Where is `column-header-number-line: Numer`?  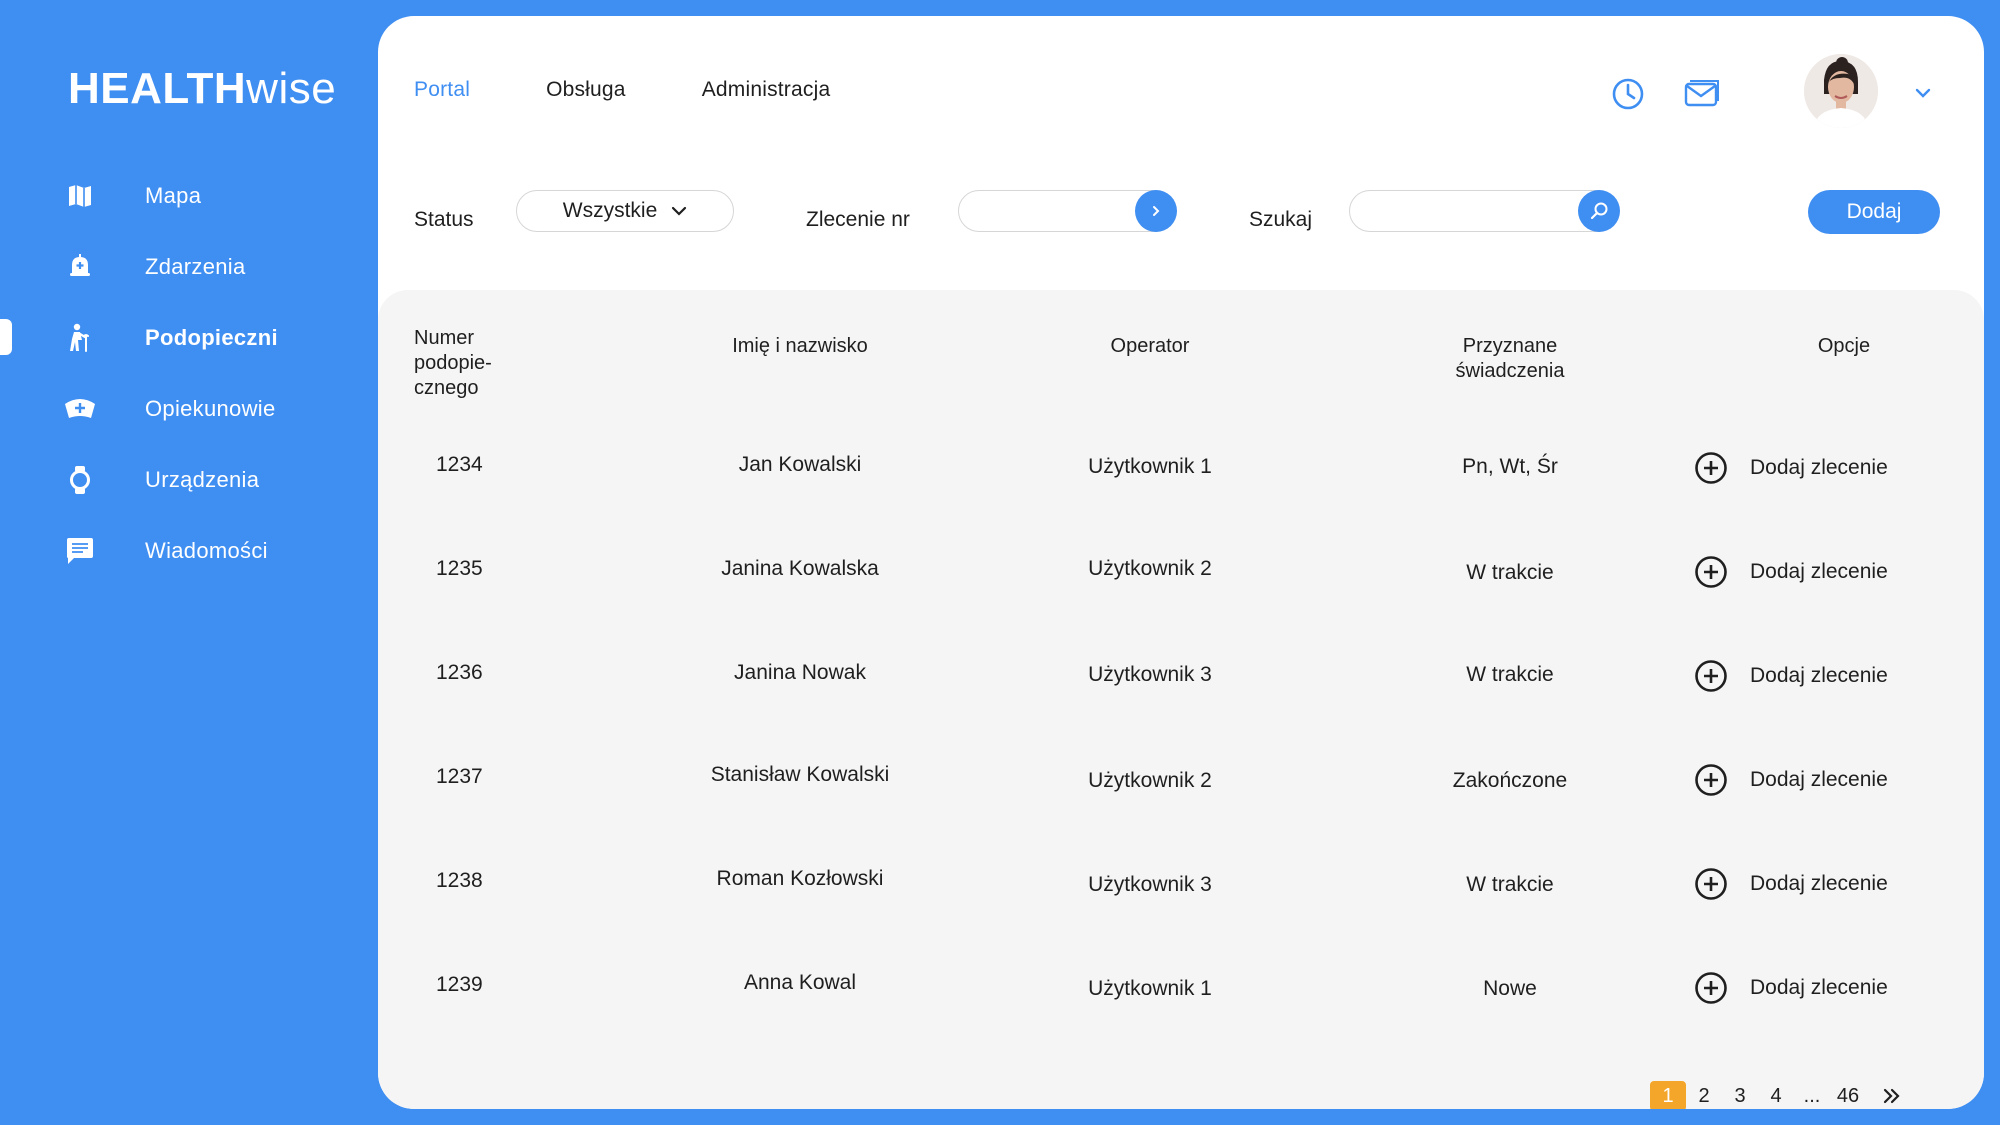
column-header-number-line: Numer is located at coordinates (444, 338).